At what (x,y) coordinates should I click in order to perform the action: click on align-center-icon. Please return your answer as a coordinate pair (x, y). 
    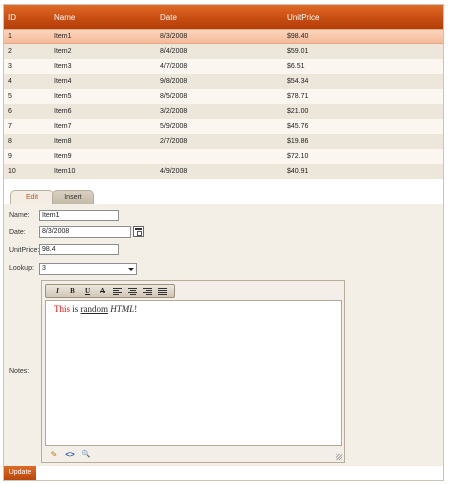
    Looking at the image, I should click on (132, 291).